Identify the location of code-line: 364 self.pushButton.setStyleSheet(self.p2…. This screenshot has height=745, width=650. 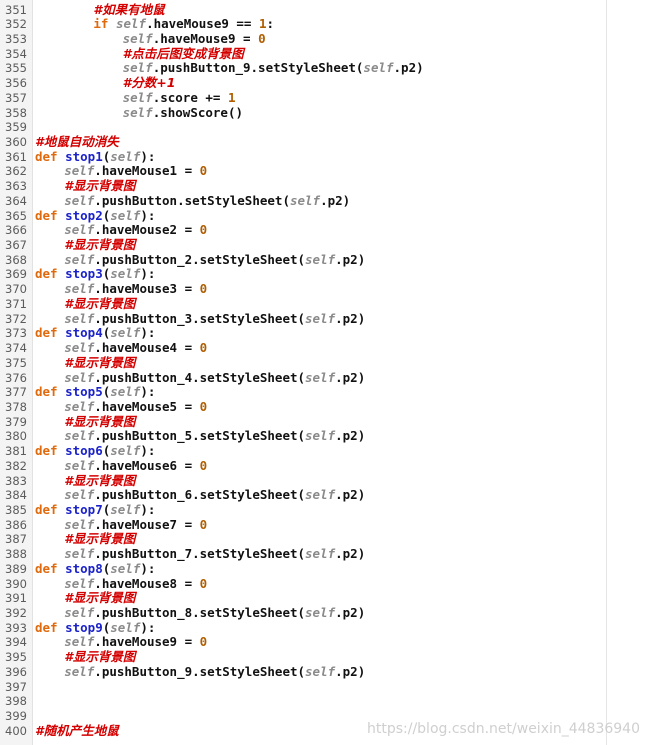
(303, 201).